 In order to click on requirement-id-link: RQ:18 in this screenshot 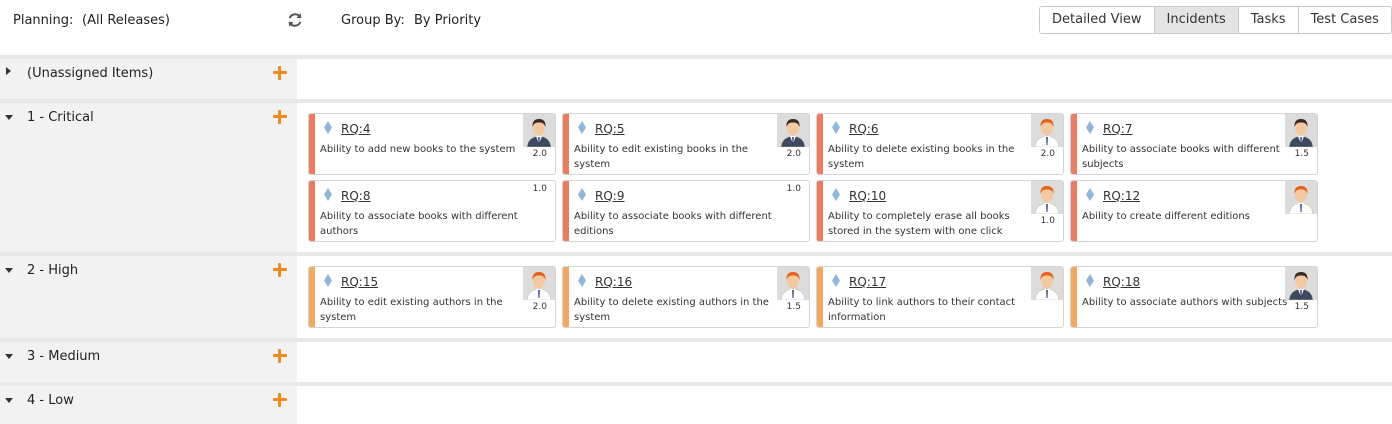, I will do `click(1121, 282)`.